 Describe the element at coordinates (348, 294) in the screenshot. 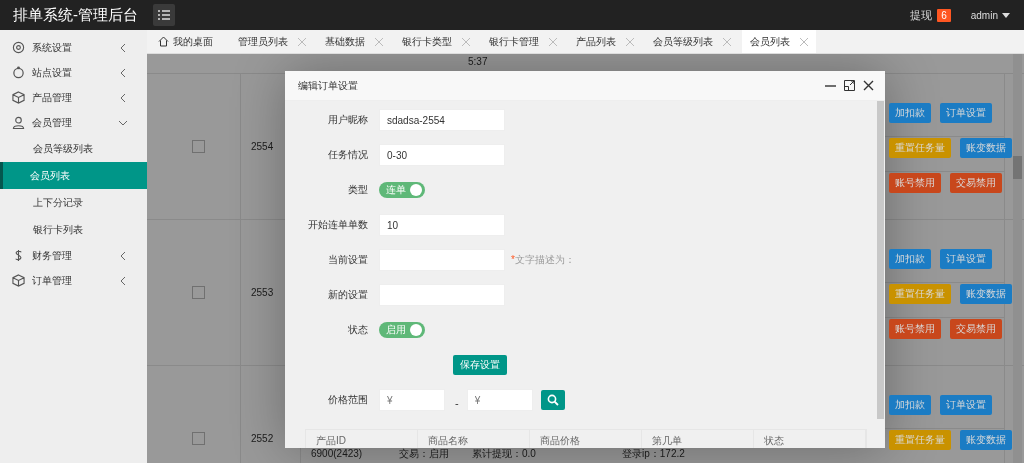

I see `field-label: 新的设置` at that location.